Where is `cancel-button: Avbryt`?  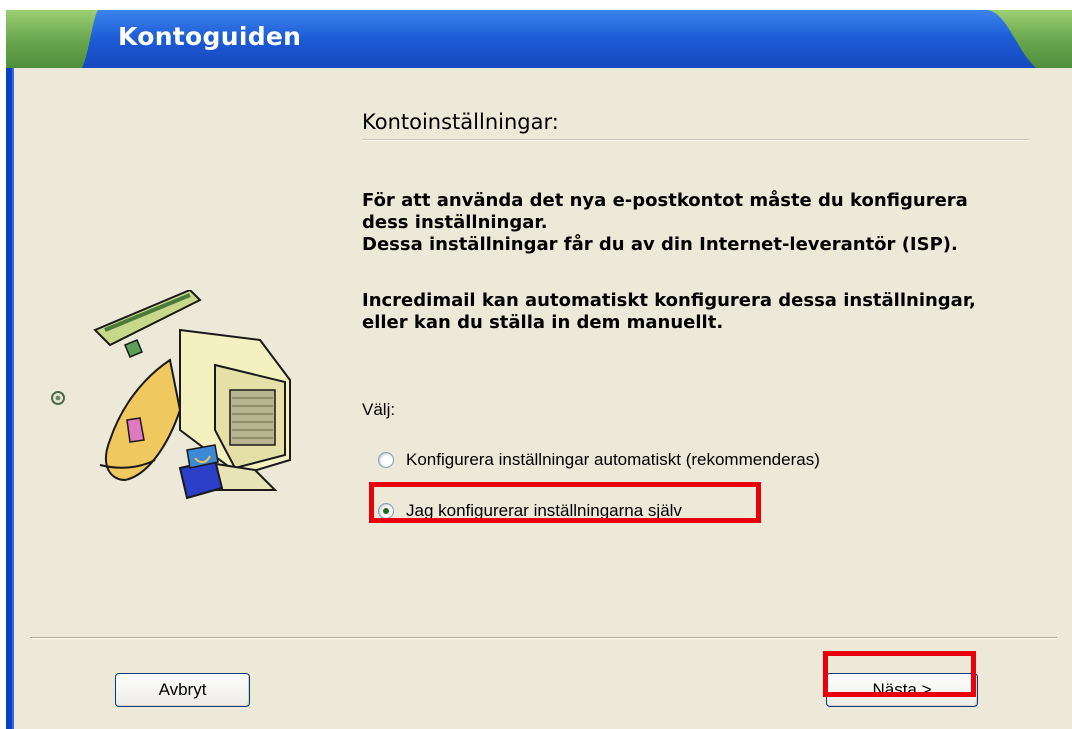
cancel-button: Avbryt is located at coordinates (182, 690).